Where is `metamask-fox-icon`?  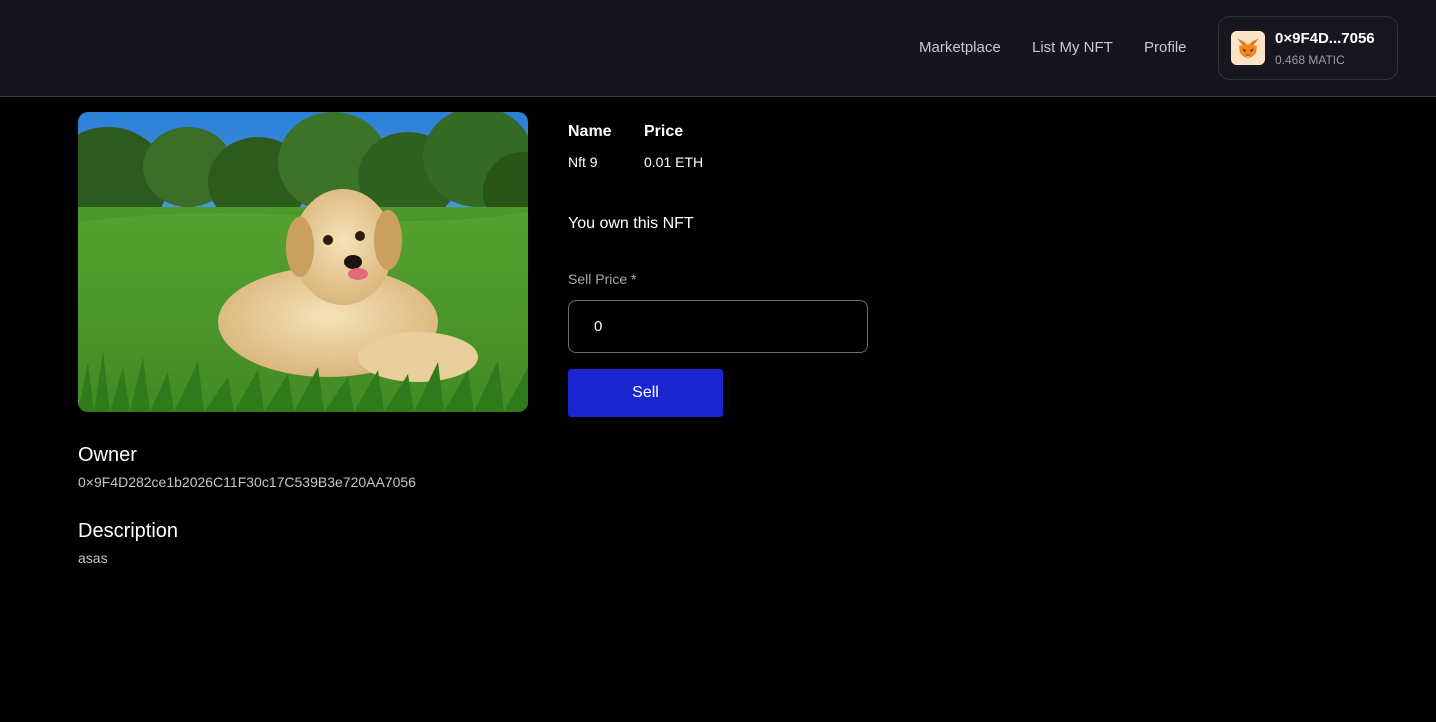
metamask-fox-icon is located at coordinates (1248, 48).